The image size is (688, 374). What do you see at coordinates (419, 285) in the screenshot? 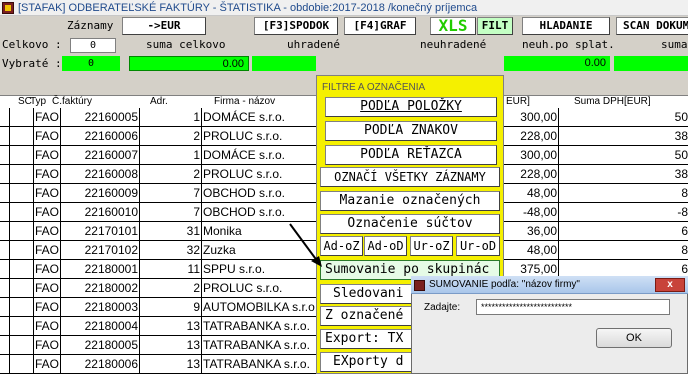
I see `dialog-app-icon` at bounding box center [419, 285].